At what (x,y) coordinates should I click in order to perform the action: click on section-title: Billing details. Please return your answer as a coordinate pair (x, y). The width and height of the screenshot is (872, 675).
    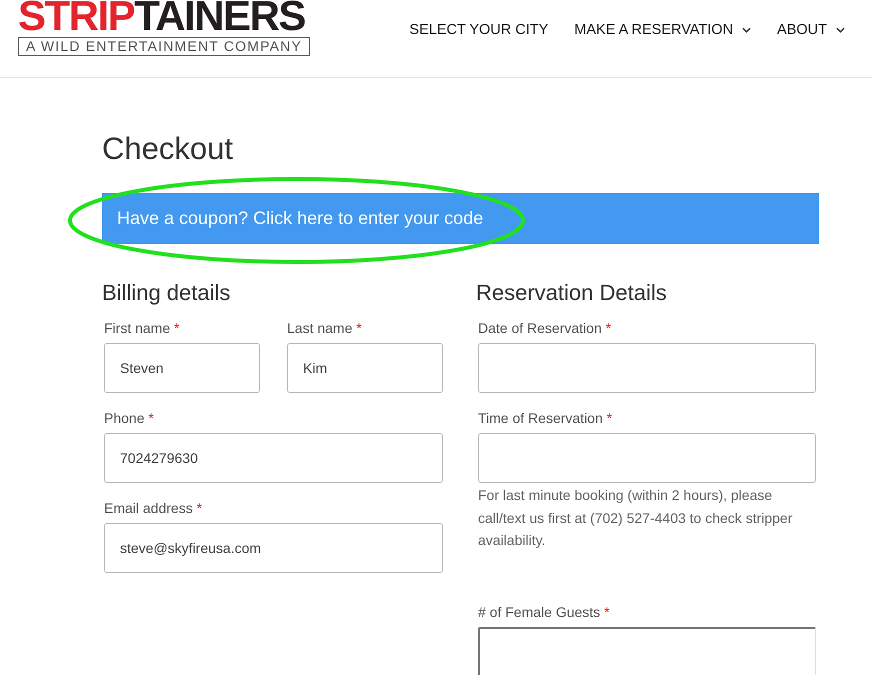
    Looking at the image, I should click on (167, 293).